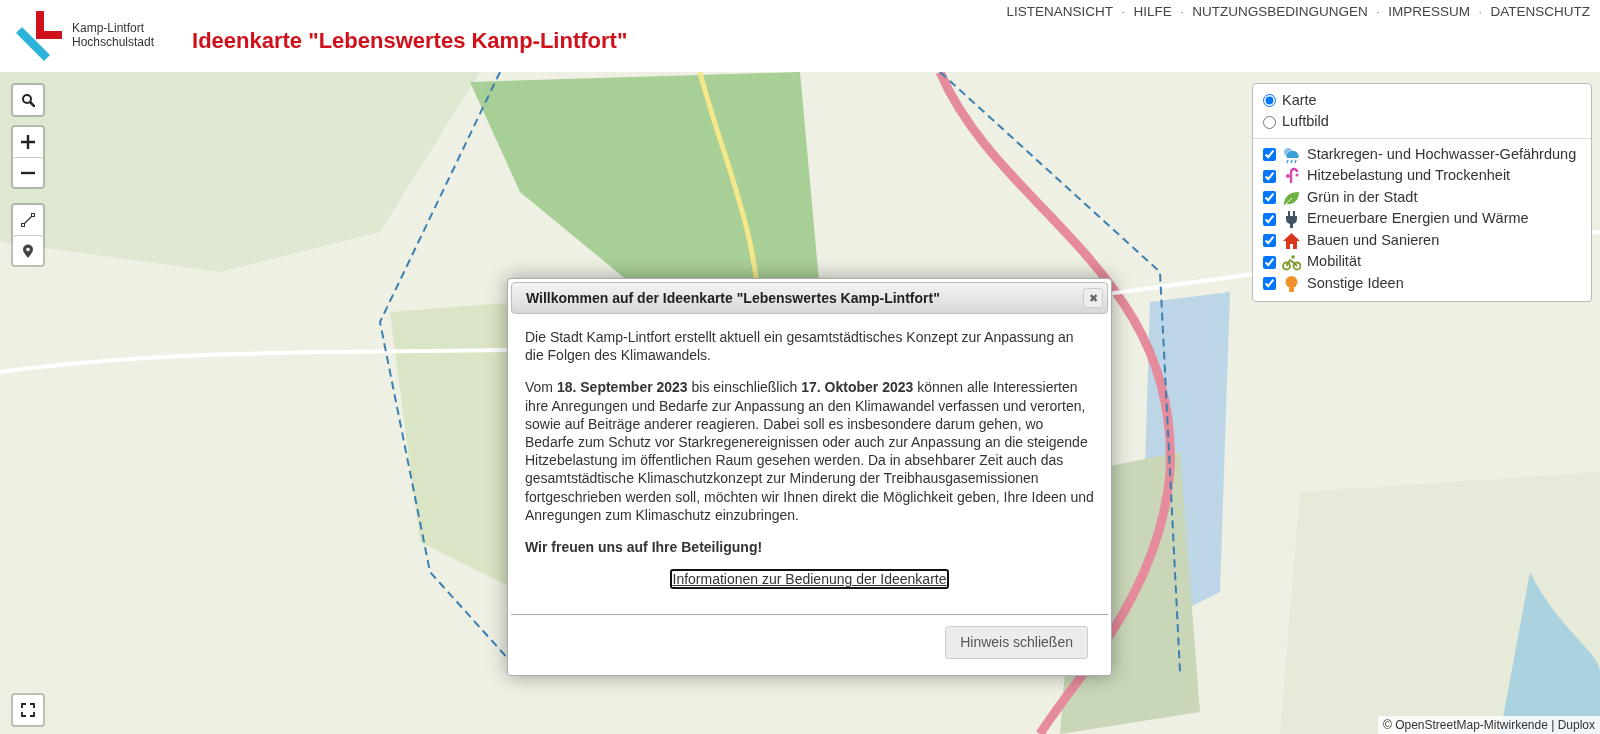 The height and width of the screenshot is (734, 1600). I want to click on layer-label: Hitzebelastung und Trockenheit, so click(1409, 176).